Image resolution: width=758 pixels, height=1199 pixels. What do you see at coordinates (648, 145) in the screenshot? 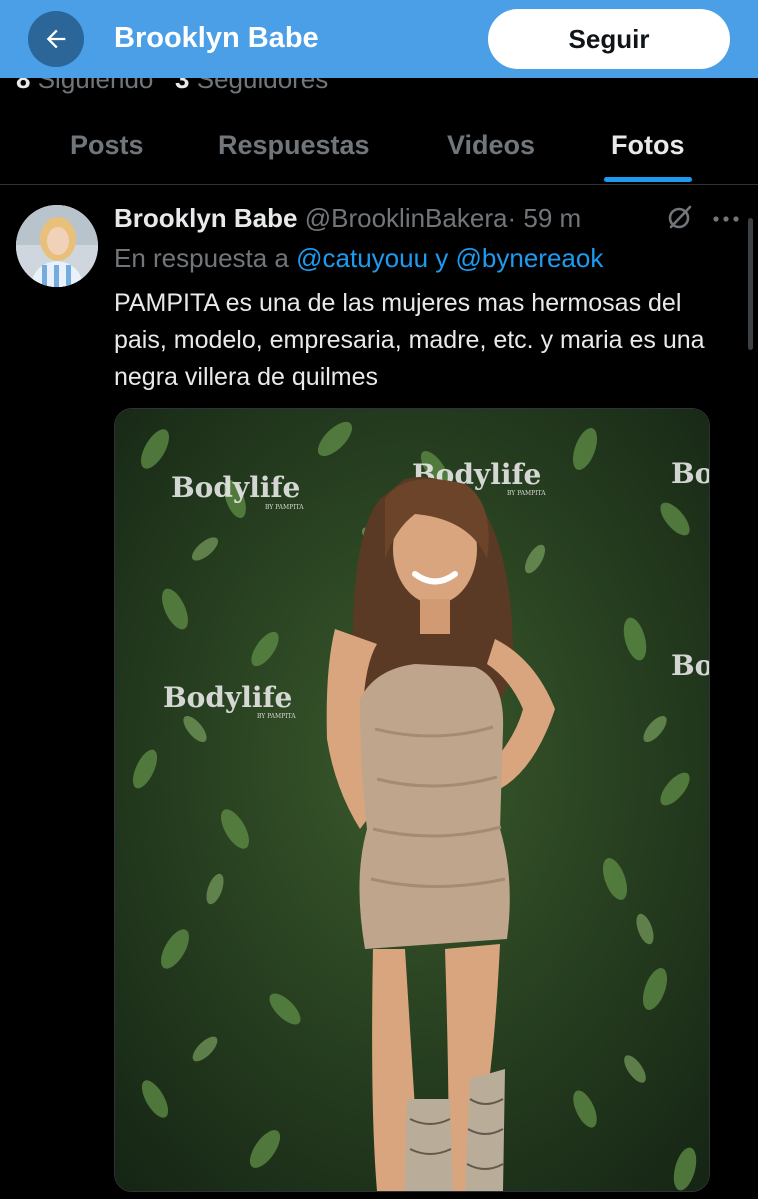
I see `tab-fotos: Fotos` at bounding box center [648, 145].